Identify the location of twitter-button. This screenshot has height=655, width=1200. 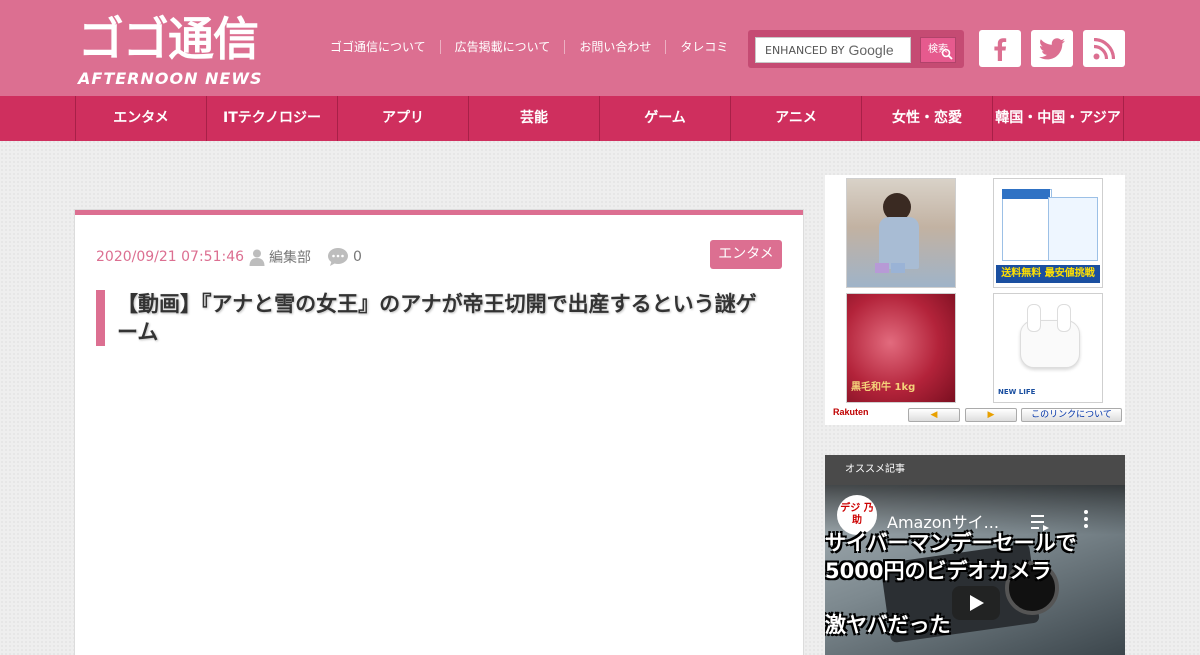
(1052, 48).